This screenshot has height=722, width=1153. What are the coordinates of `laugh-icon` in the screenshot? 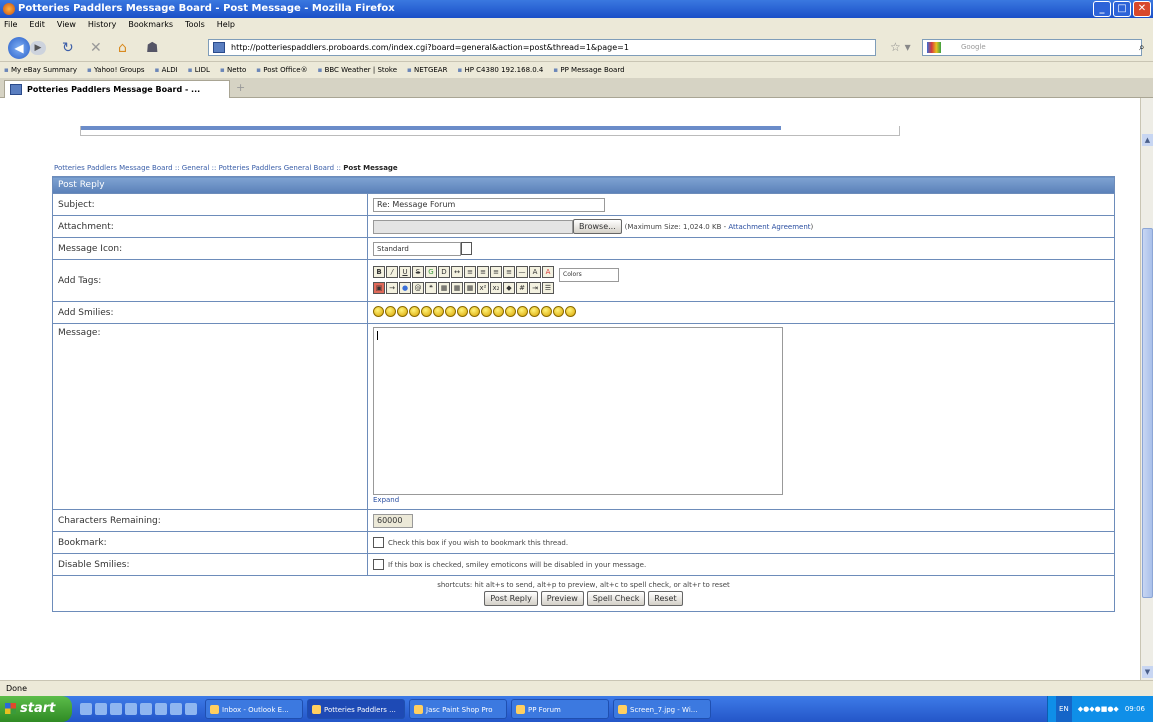 It's located at (426, 311).